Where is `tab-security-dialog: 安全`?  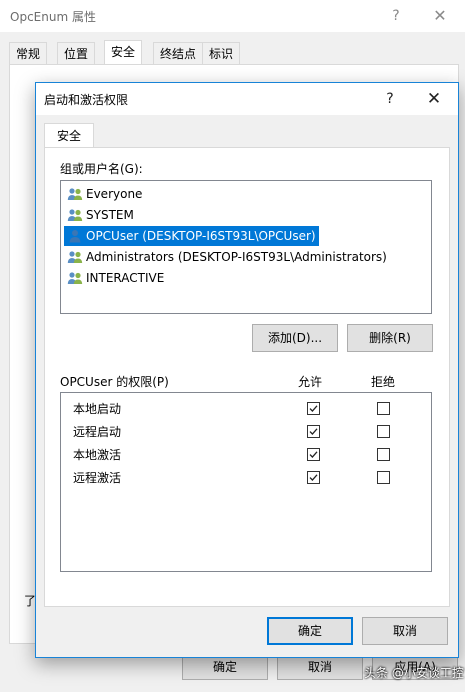 tab-security-dialog: 安全 is located at coordinates (69, 135).